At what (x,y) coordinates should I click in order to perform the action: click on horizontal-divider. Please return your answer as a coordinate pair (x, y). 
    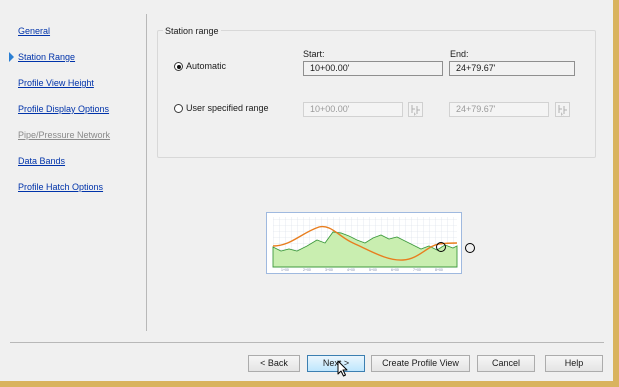
    Looking at the image, I should click on (307, 342).